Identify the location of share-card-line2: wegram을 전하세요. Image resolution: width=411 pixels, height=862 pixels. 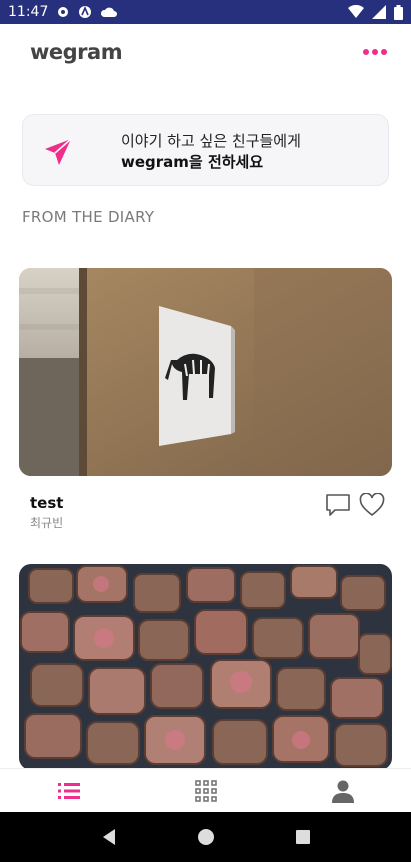
(192, 162).